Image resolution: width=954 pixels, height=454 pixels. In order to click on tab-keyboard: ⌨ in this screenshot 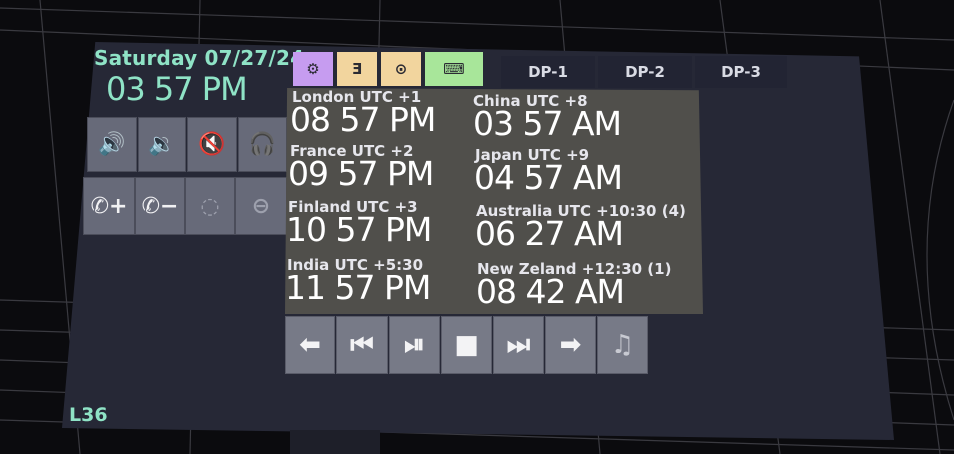, I will do `click(454, 69)`.